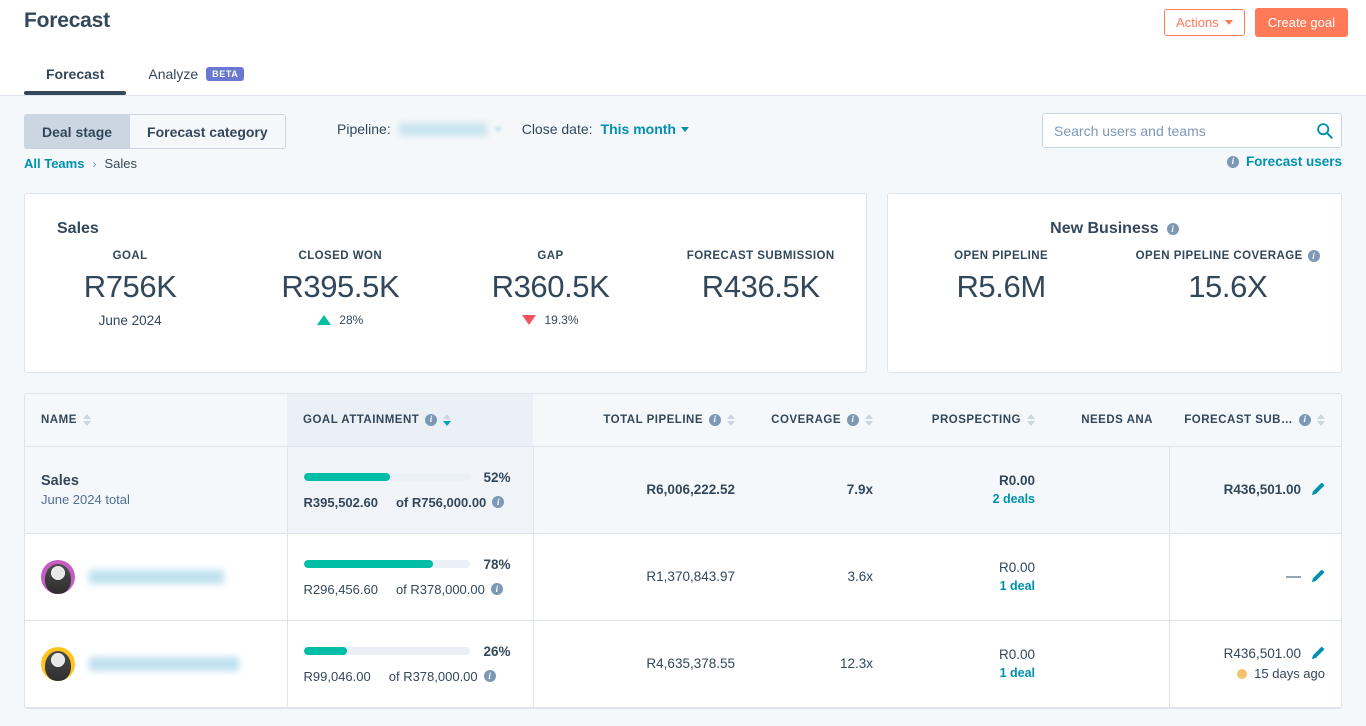  I want to click on progress-bar-fill, so click(325, 651).